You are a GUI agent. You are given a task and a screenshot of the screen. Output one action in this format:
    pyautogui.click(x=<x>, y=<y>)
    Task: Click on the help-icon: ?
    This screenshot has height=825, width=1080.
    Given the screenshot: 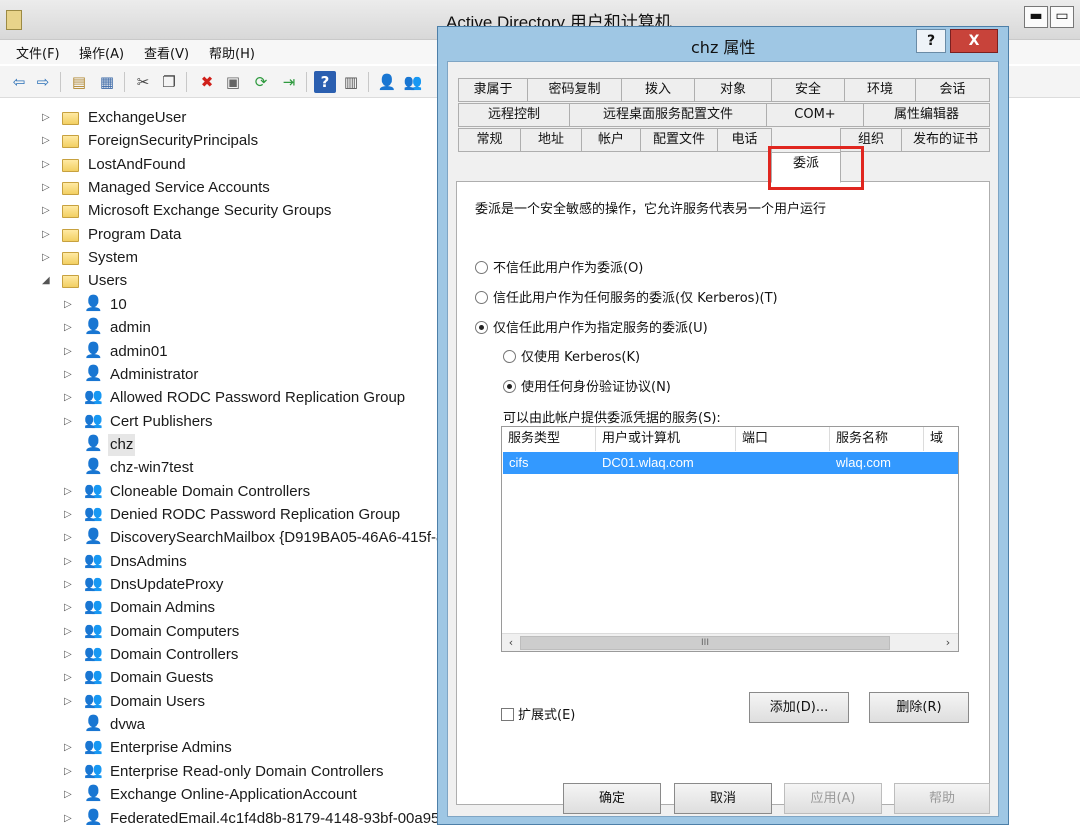 What is the action you would take?
    pyautogui.click(x=325, y=82)
    